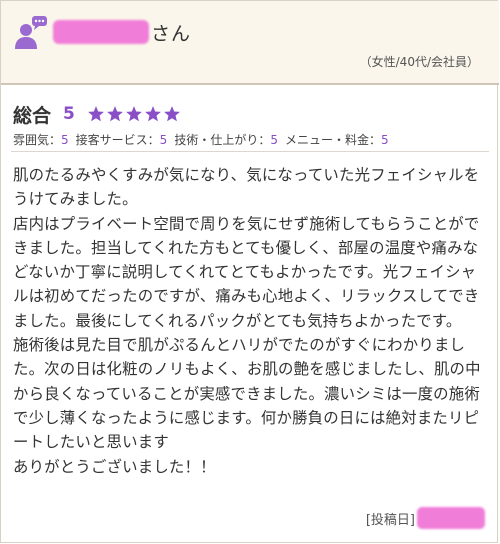 This screenshot has height=544, width=500. I want to click on sub-rating-service: 接客サービス：5, so click(122, 139).